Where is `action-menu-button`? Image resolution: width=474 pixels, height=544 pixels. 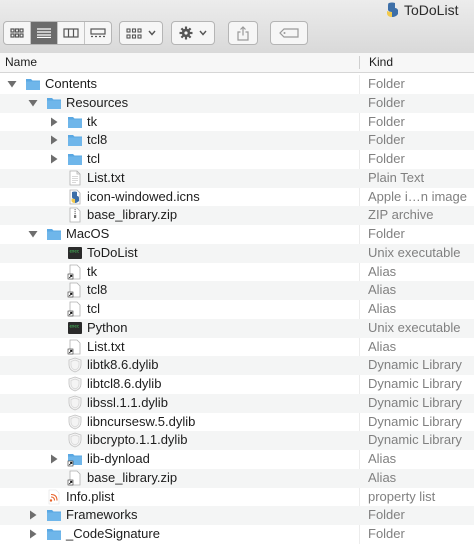 action-menu-button is located at coordinates (193, 33).